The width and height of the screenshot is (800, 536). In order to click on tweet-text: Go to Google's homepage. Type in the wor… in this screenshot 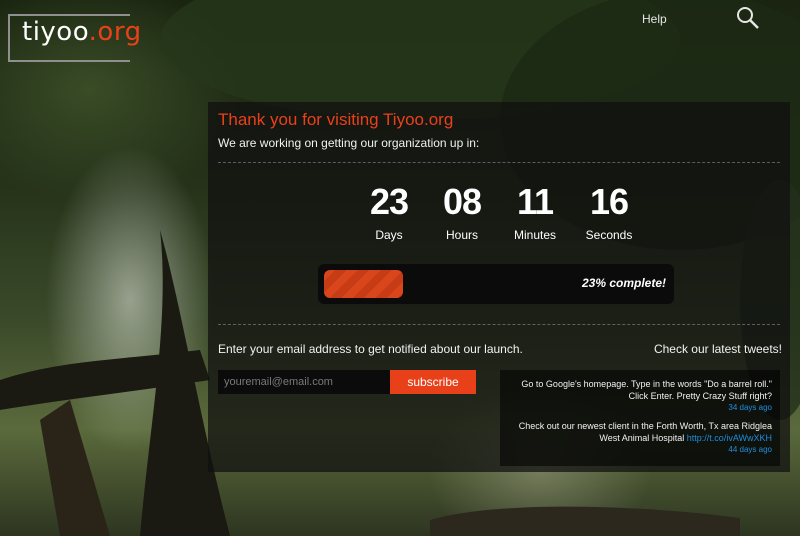, I will do `click(646, 390)`.